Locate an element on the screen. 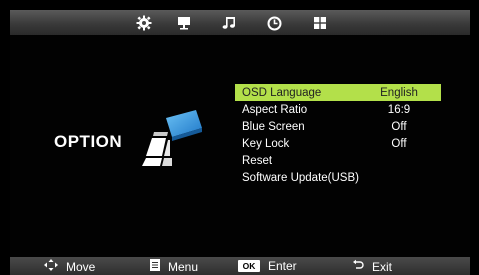  clock-icon is located at coordinates (274, 23).